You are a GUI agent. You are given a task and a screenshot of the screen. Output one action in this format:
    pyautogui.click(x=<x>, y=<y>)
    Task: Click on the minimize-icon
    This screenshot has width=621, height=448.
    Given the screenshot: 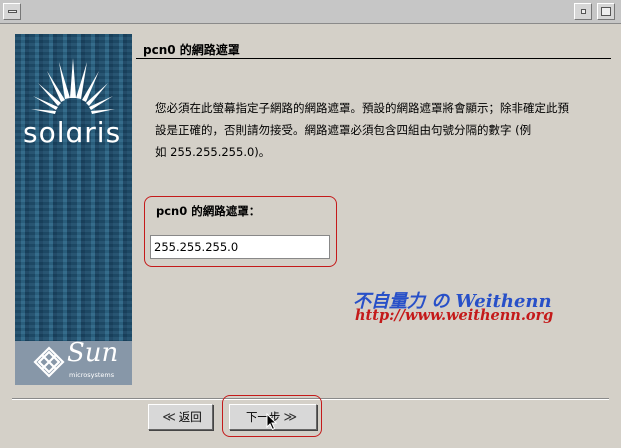 What is the action you would take?
    pyautogui.click(x=583, y=11)
    